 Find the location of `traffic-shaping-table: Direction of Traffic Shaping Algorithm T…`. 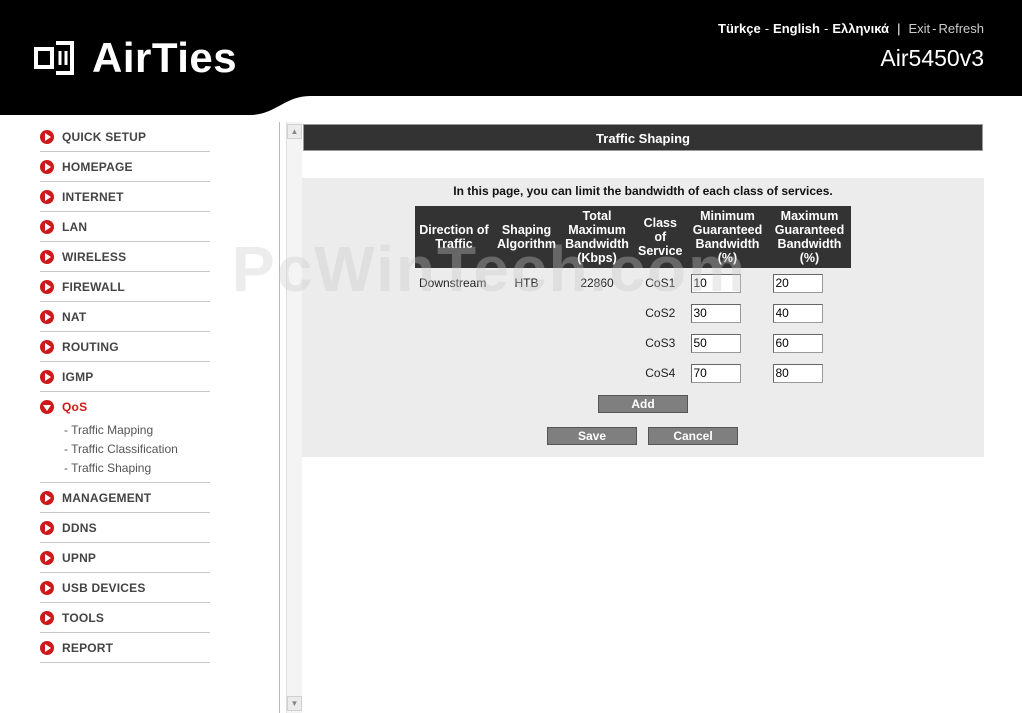

traffic-shaping-table: Direction of Traffic Shaping Algorithm T… is located at coordinates (633, 297).